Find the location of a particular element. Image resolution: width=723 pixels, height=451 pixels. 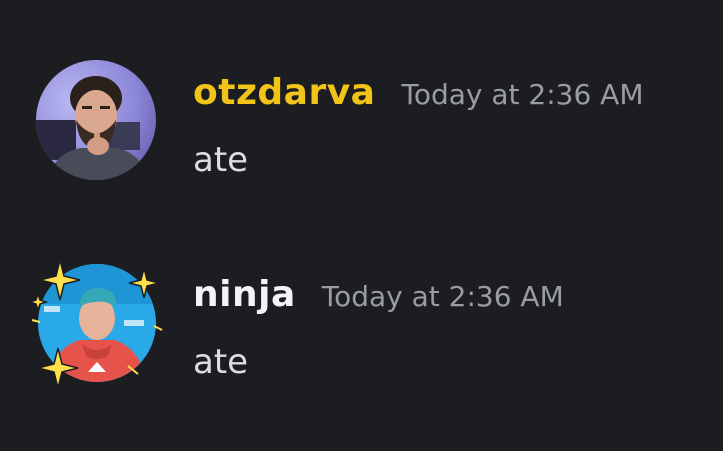

username: otzdarva is located at coordinates (284, 92).